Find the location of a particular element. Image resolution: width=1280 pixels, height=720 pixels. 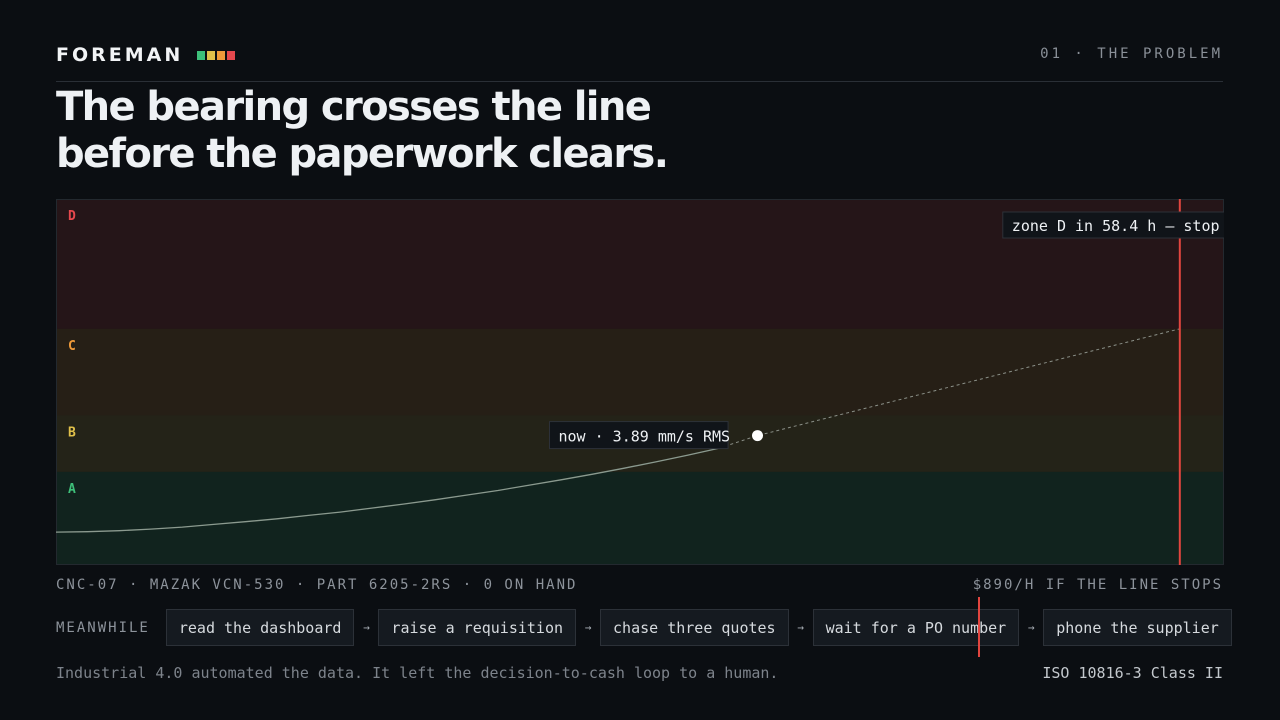

step-phone-supplier: phone the supplier is located at coordinates (1137, 627).